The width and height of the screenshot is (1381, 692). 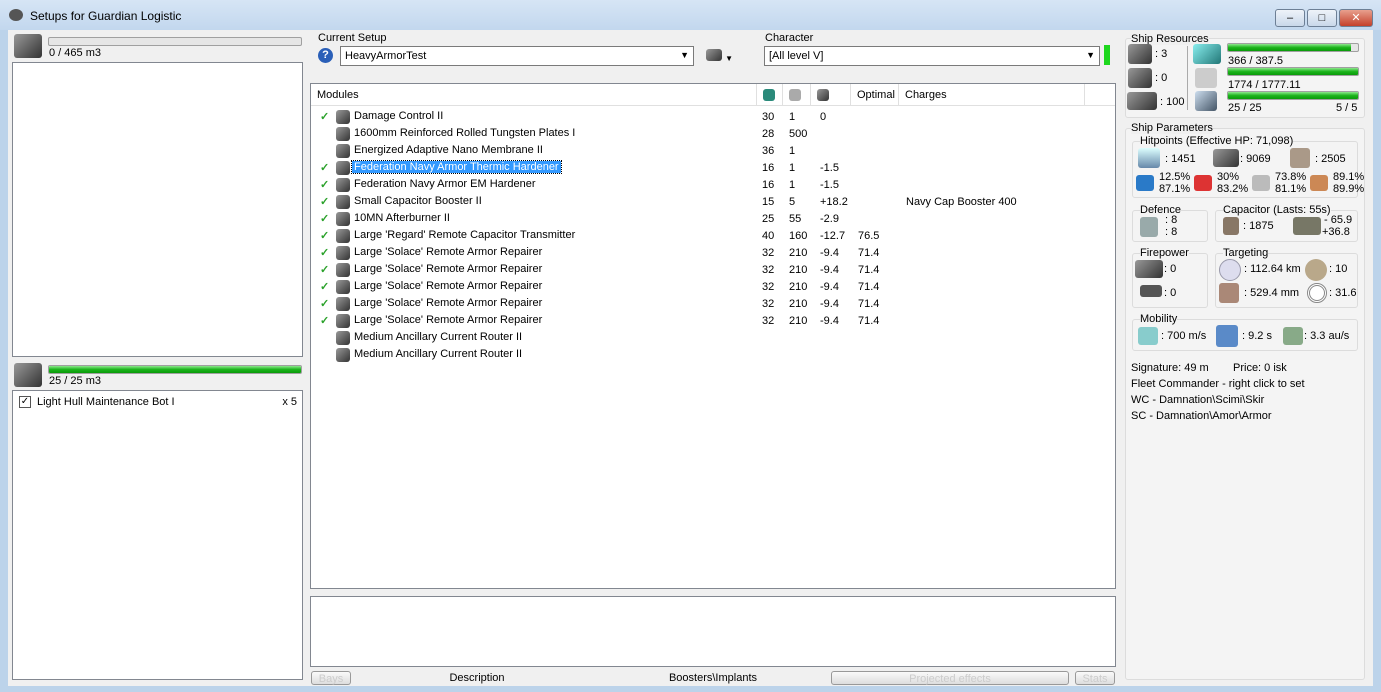 What do you see at coordinates (1257, 336) in the screenshot?
I see `align-time: : 9.2 s` at bounding box center [1257, 336].